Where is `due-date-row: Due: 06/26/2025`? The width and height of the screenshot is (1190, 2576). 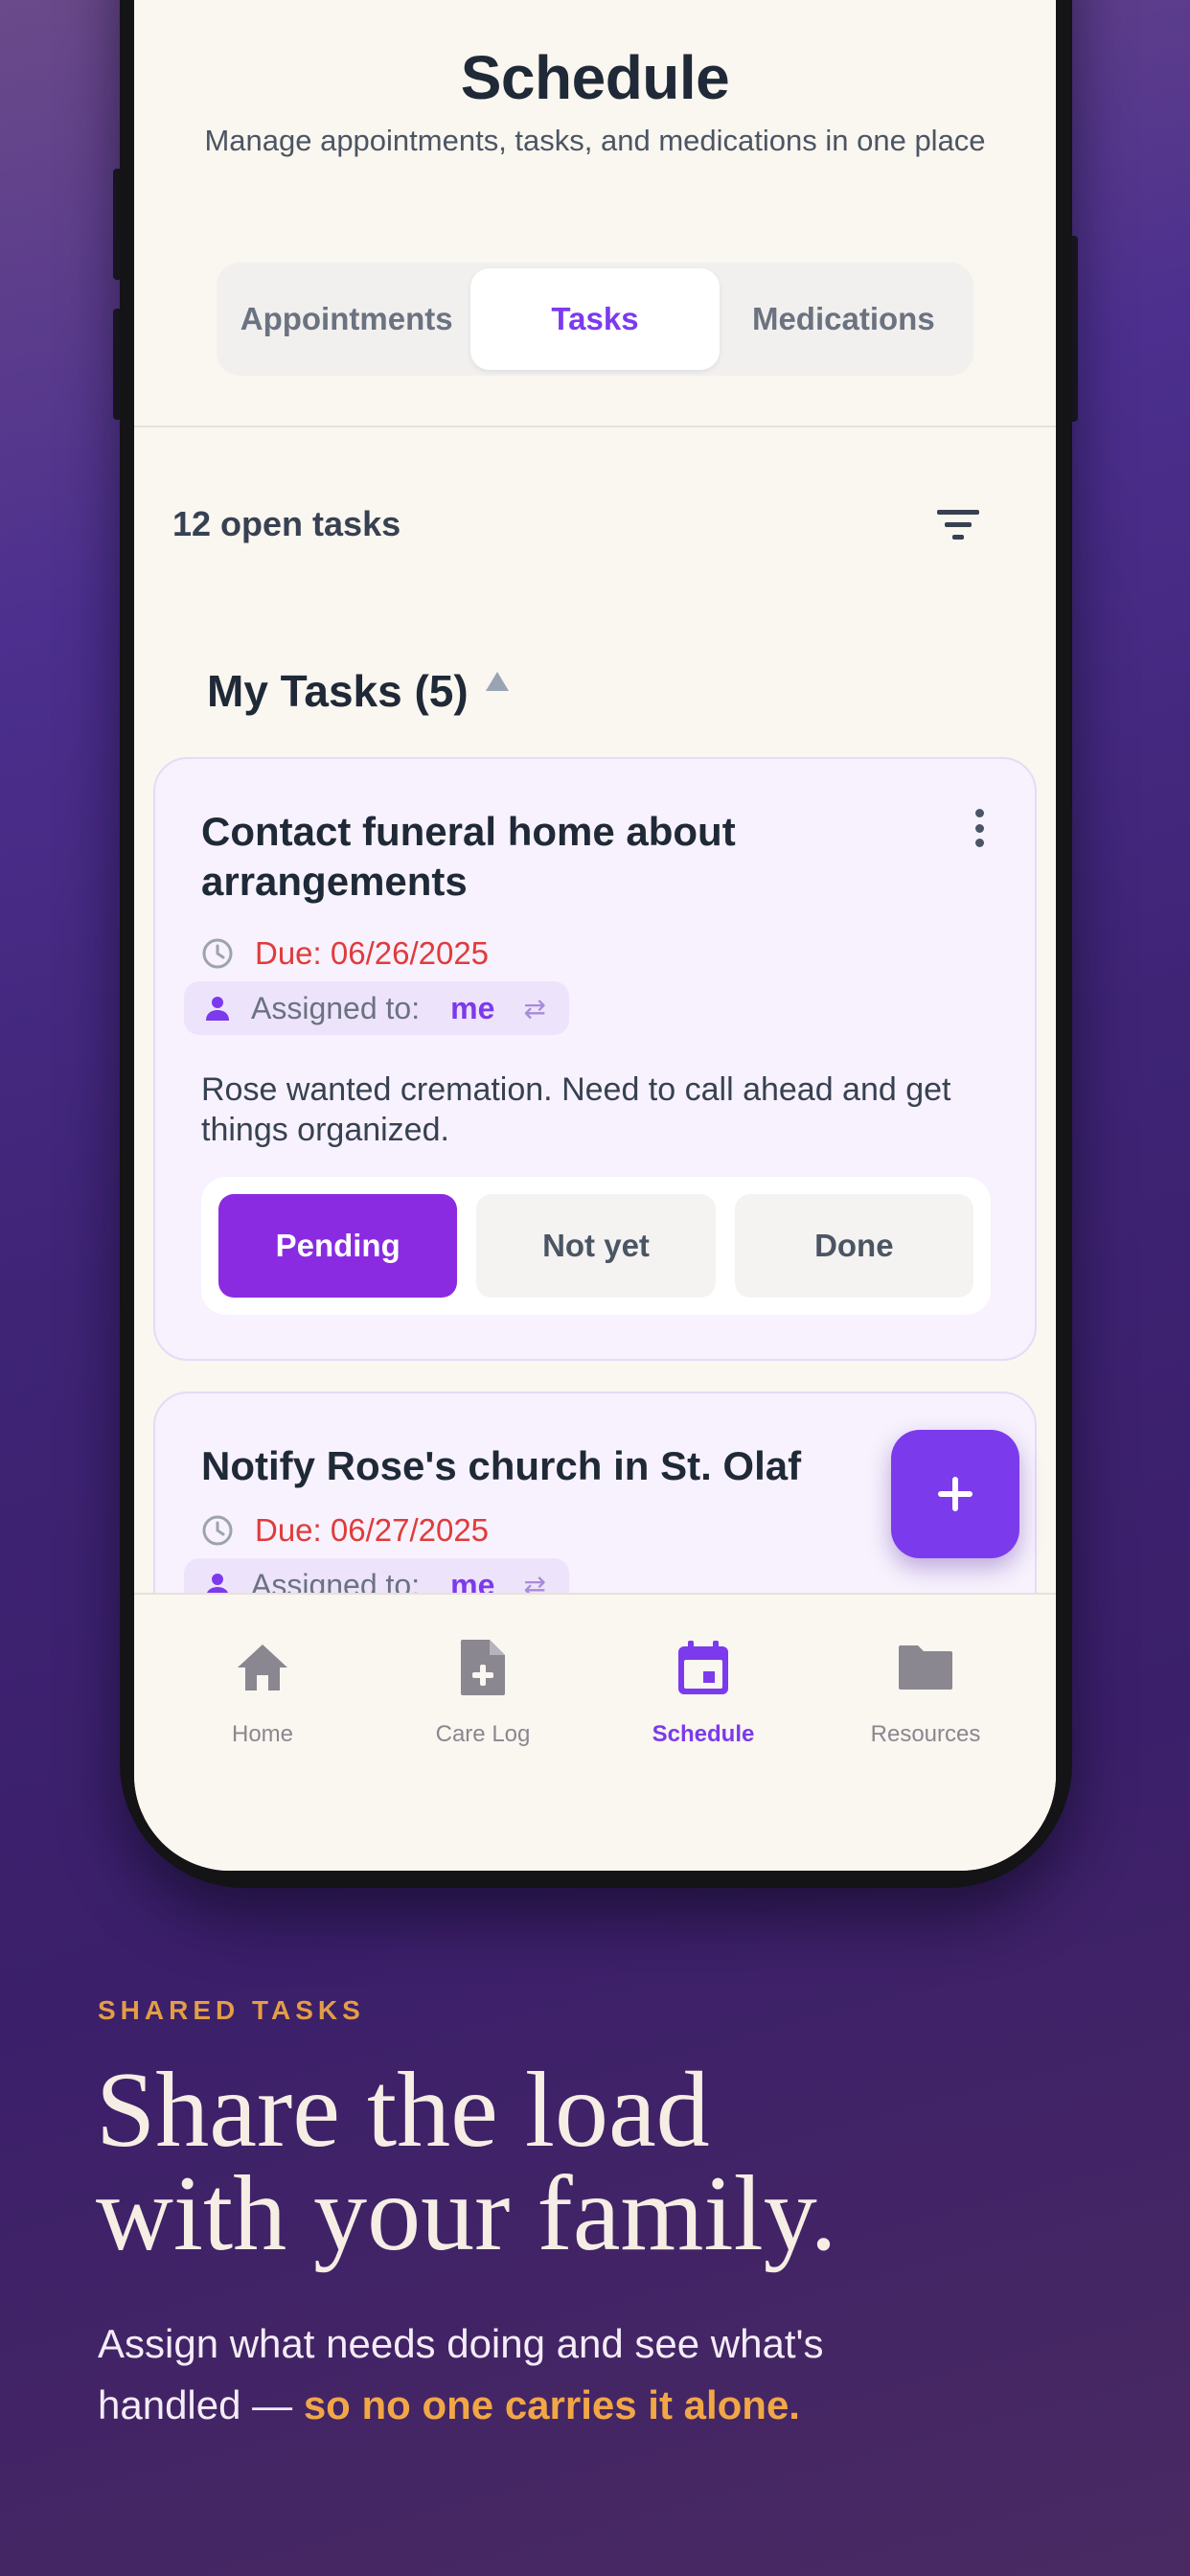
due-date-row: Due: 06/26/2025 is located at coordinates (345, 953).